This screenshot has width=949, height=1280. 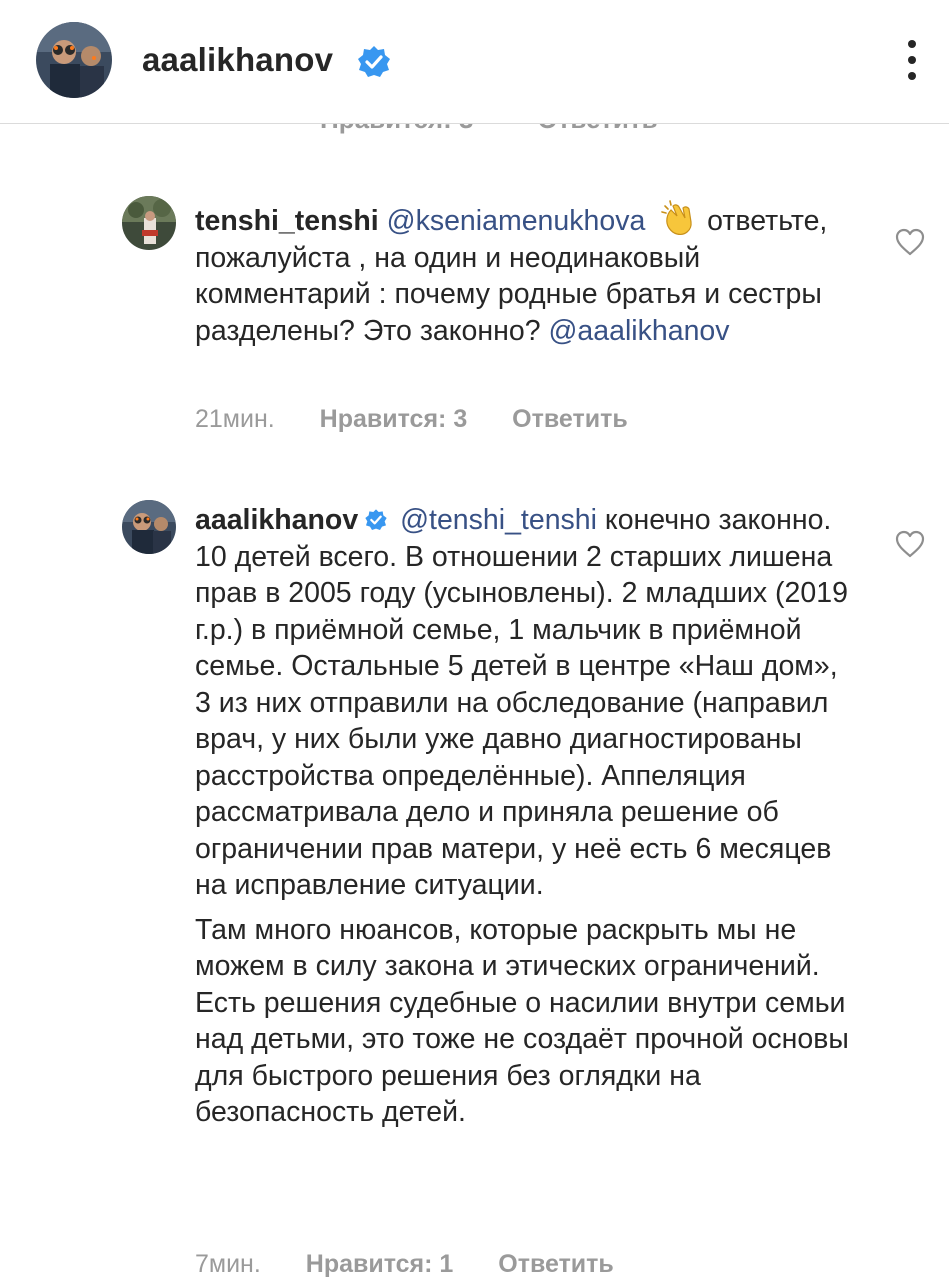 What do you see at coordinates (474, 62) in the screenshot?
I see `profile-header: aaalikhanov` at bounding box center [474, 62].